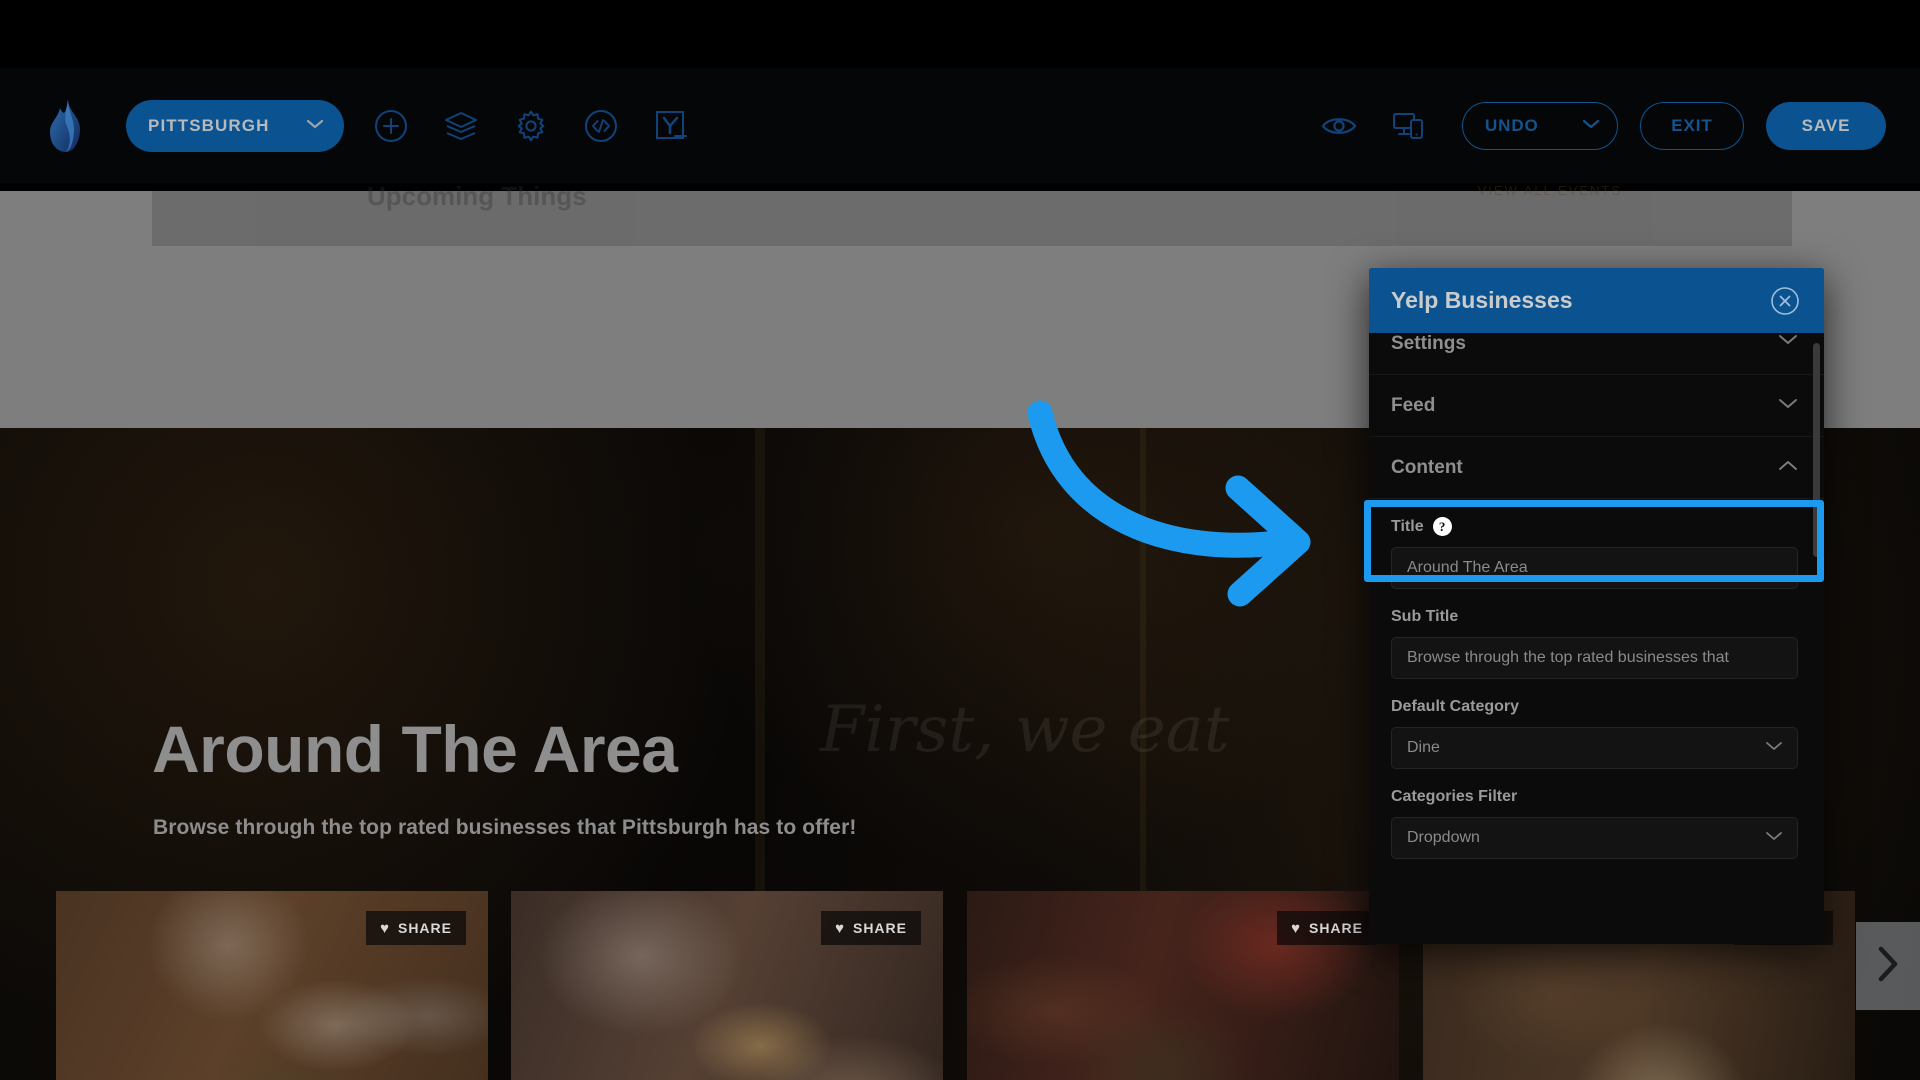 This screenshot has height=1080, width=1920. Describe the element at coordinates (671, 126) in the screenshot. I see `yelp-icon` at that location.